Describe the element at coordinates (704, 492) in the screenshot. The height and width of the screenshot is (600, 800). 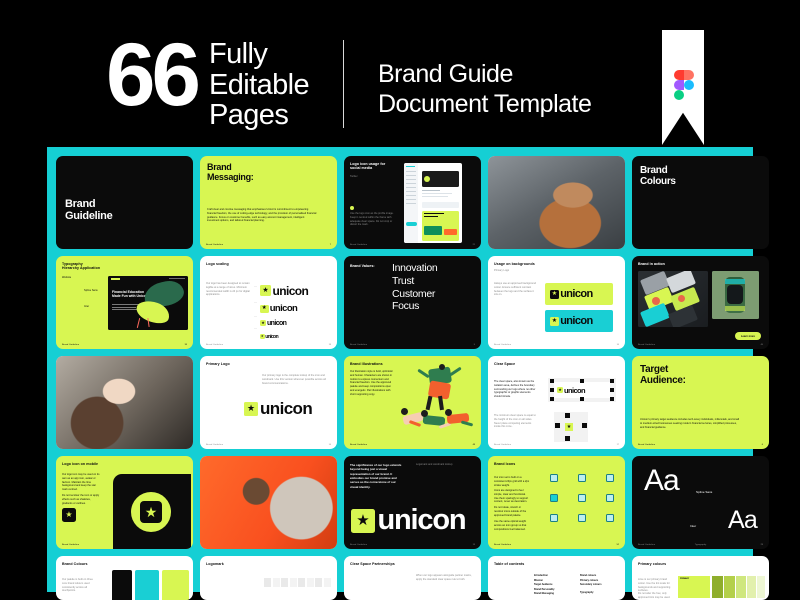
I see `slide20-font-a: Spline Sans` at that location.